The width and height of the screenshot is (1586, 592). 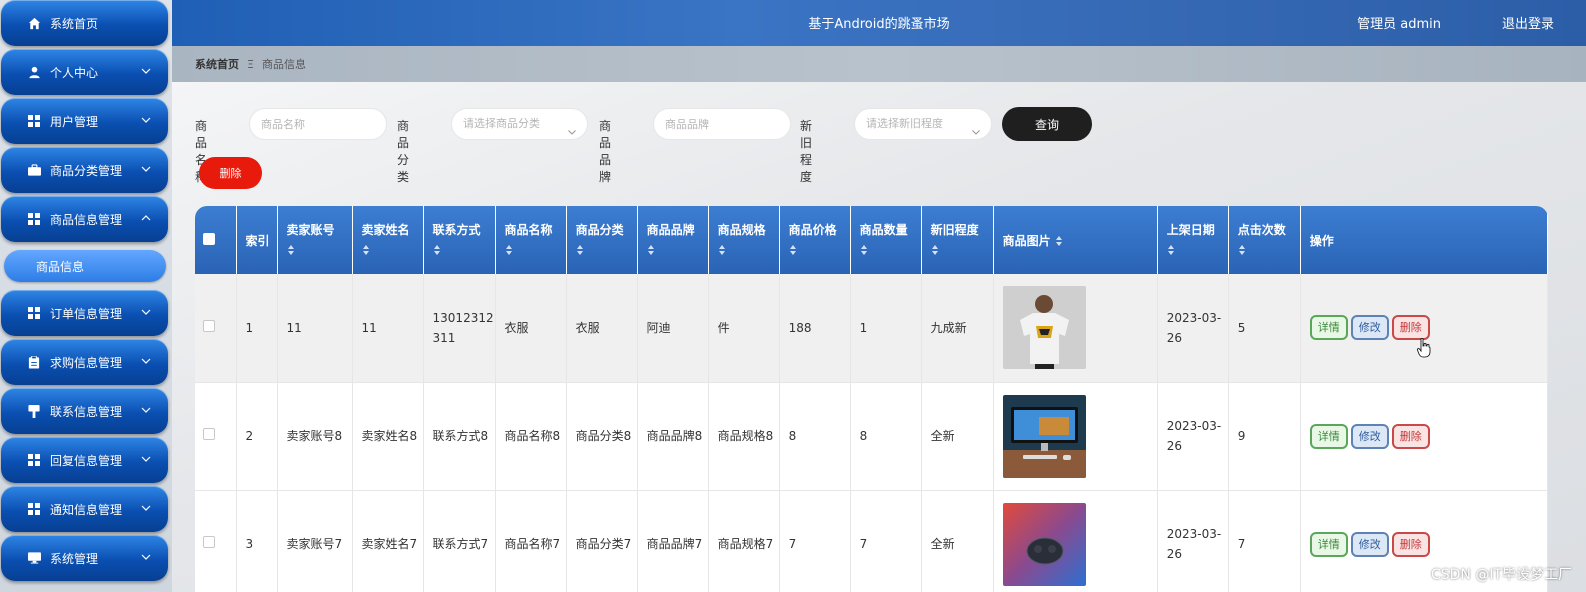 I want to click on sidebar-item-personal-center: 个人中心, so click(x=84, y=72).